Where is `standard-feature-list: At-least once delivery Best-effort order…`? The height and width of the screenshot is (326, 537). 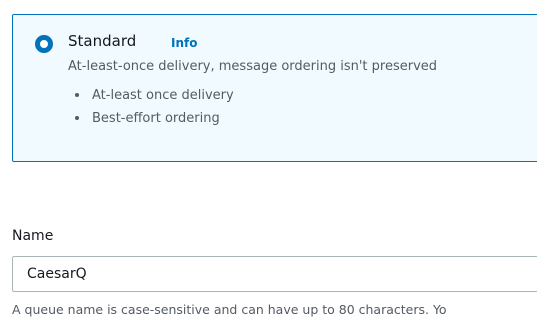
standard-feature-list: At-least once delivery Best-effort order… is located at coordinates (151, 109).